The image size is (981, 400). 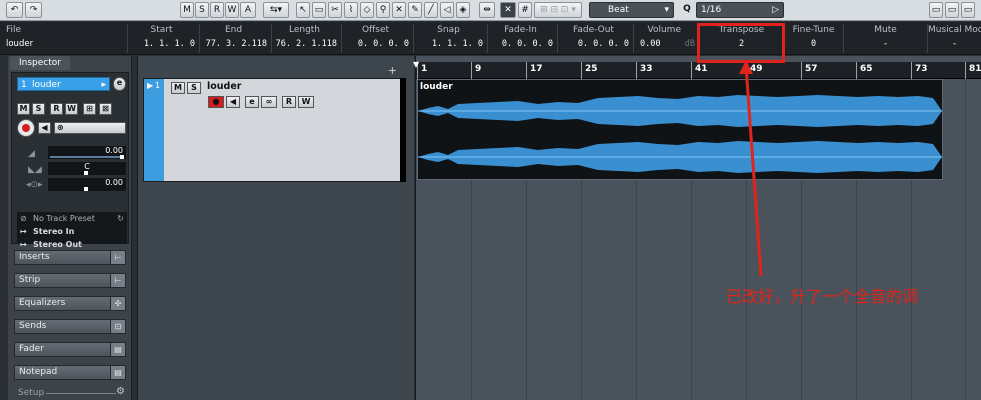 What do you see at coordinates (822, 296) in the screenshot?
I see `annotation-text: 已改好，升了一个全音的调` at bounding box center [822, 296].